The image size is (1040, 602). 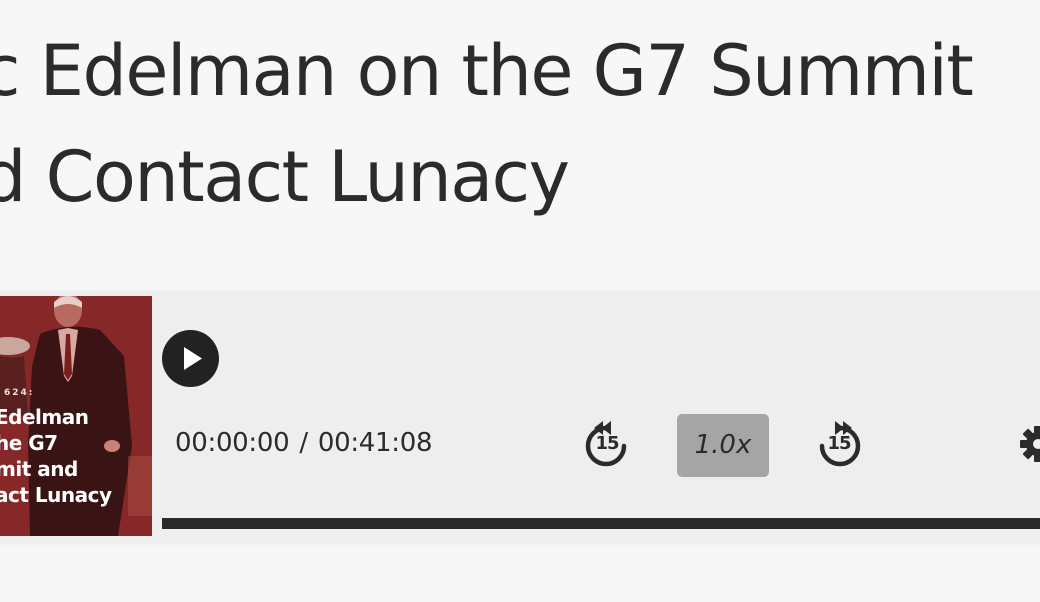 What do you see at coordinates (56, 456) in the screenshot?
I see `cover-title-text: Edelman he G7 mit and act Lunacy` at bounding box center [56, 456].